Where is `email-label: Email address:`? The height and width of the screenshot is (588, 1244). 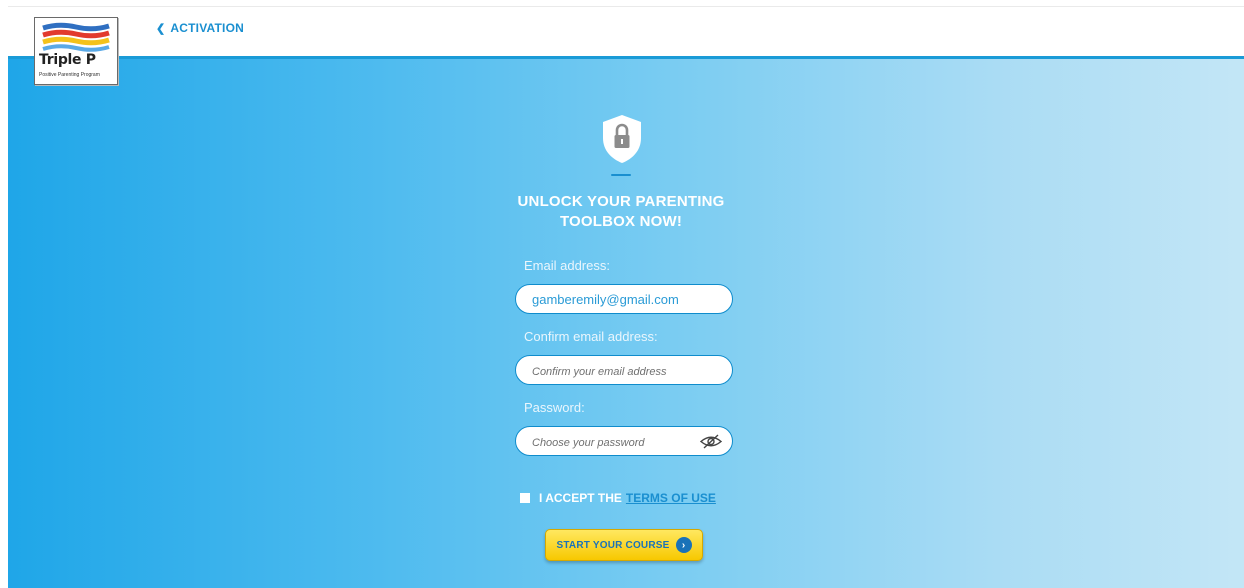
email-label: Email address: is located at coordinates (567, 265).